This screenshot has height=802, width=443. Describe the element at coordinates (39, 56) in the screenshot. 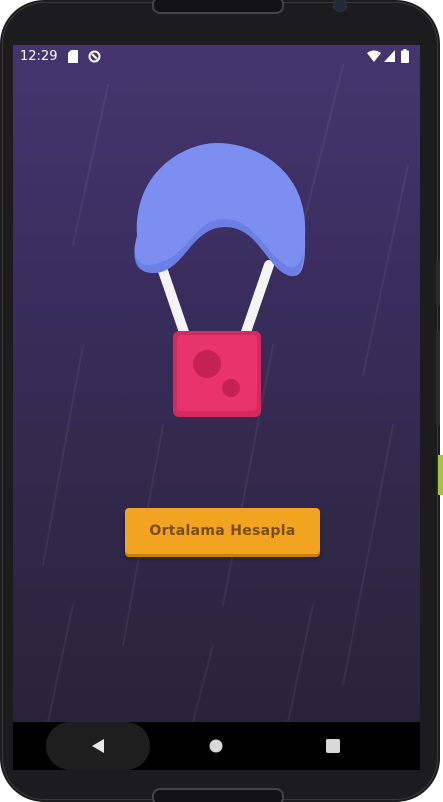

I see `status-time: 12:29` at that location.